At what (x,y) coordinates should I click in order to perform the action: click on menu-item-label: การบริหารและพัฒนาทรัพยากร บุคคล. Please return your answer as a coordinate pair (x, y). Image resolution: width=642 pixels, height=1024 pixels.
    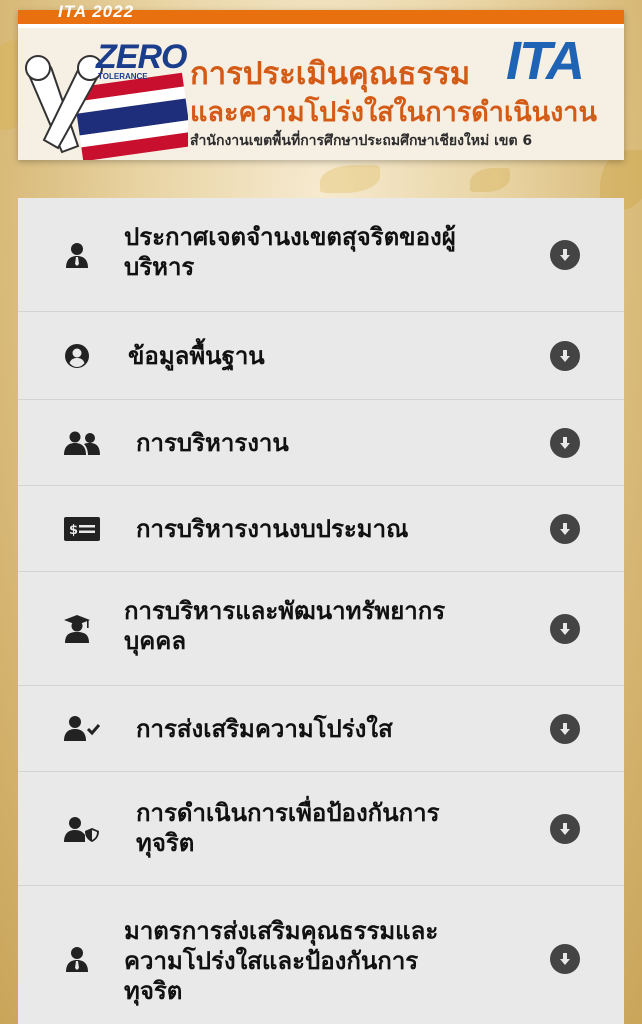
    Looking at the image, I should click on (285, 626).